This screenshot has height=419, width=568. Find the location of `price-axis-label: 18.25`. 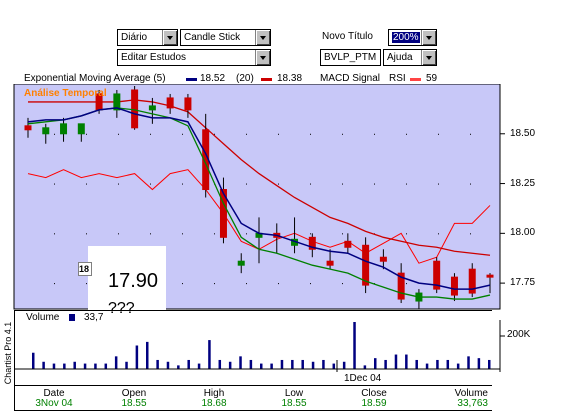

price-axis-label: 18.25 is located at coordinates (523, 183).